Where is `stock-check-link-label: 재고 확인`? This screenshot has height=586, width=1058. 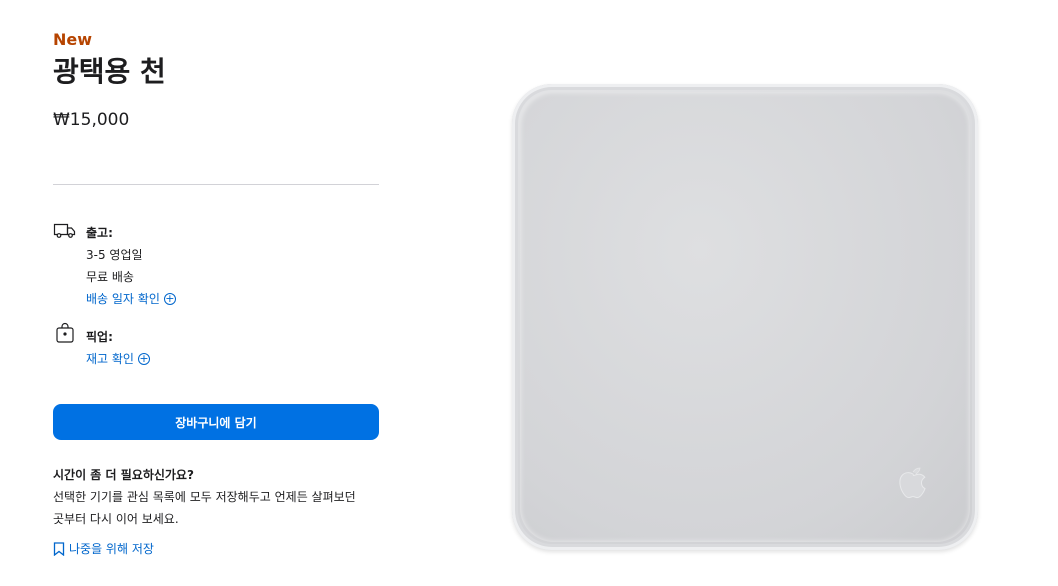
stock-check-link-label: 재고 확인 is located at coordinates (110, 359).